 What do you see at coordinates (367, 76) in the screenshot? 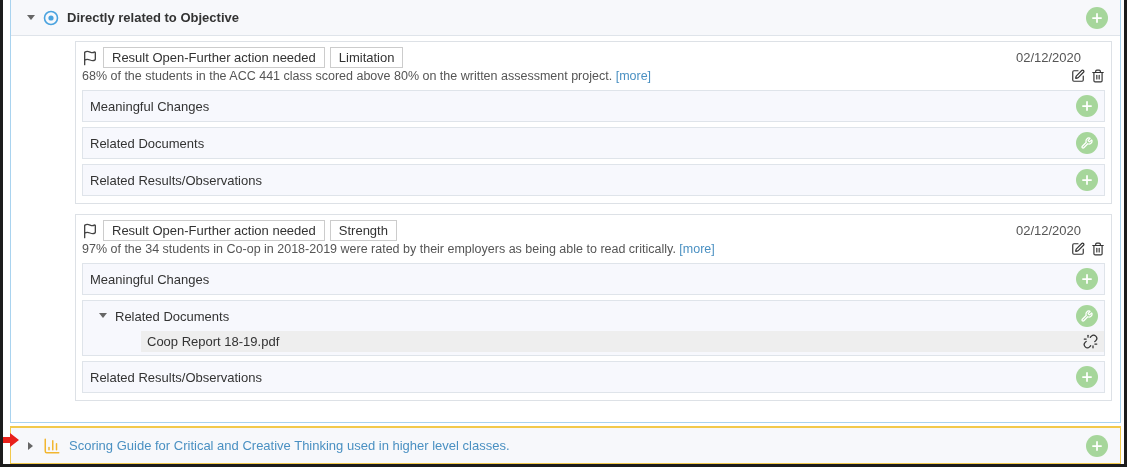
I see `result-text: 68% of the students in the ACC 441 class scored above 80% on the written assessment project. [more]` at bounding box center [367, 76].